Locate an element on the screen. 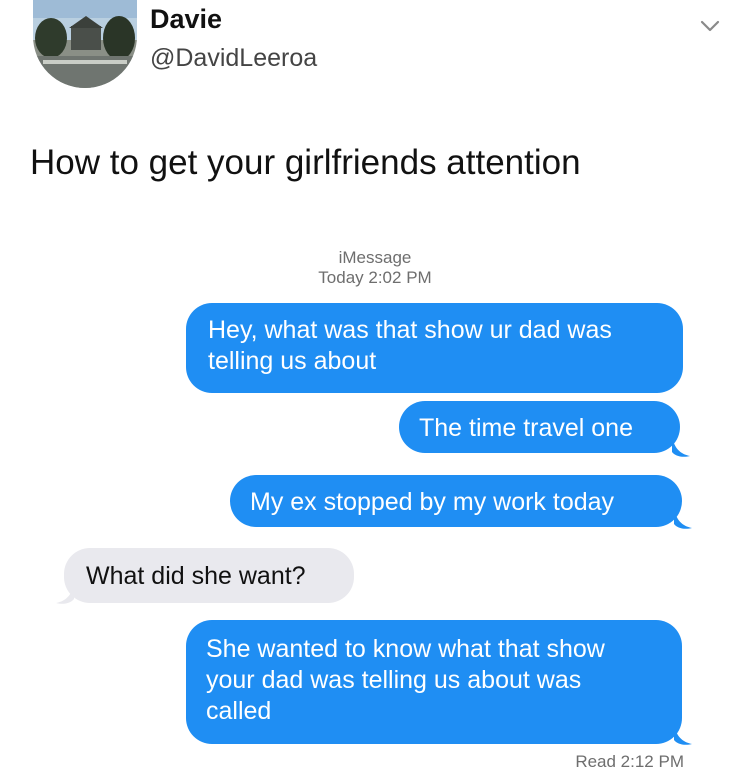  read-receipt: Read 2:12 PM is located at coordinates (629, 761).